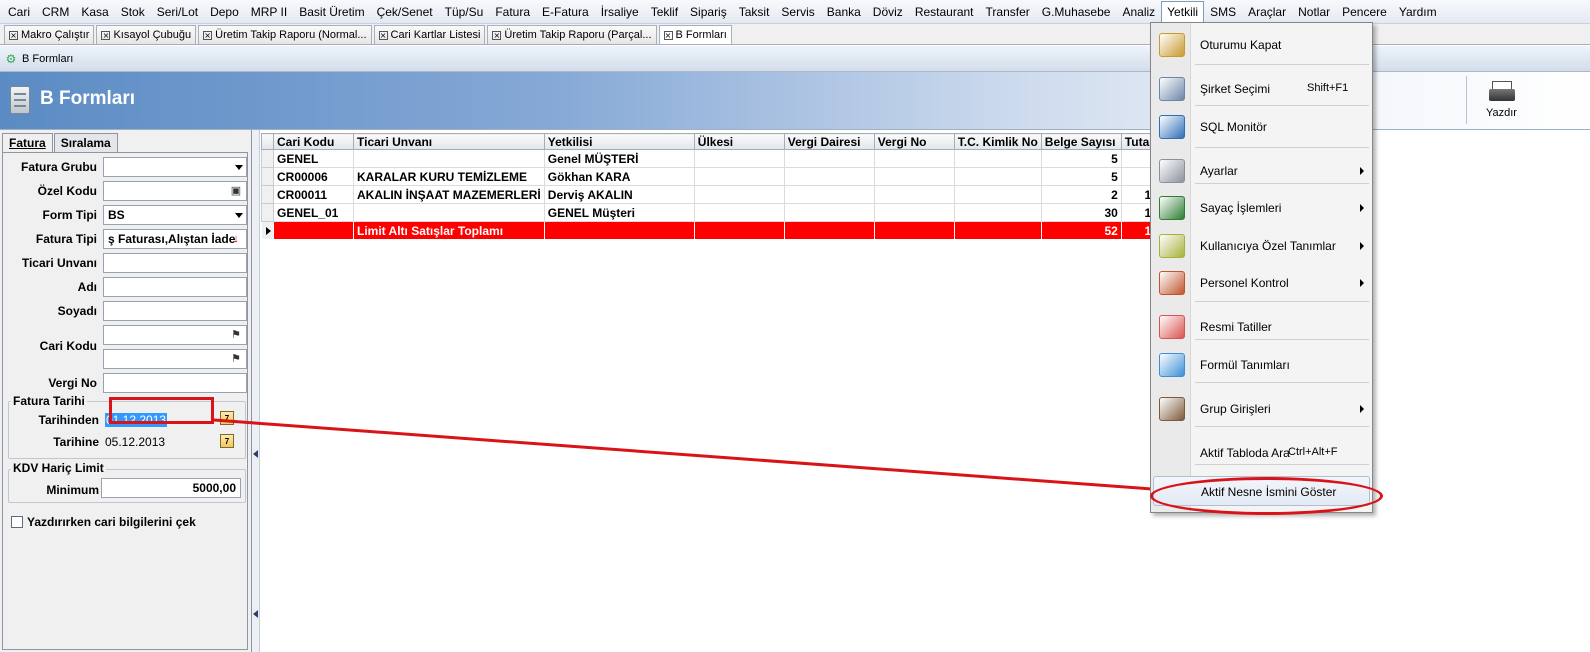  What do you see at coordinates (1261, 409) in the screenshot?
I see `menu-item-grup-girisleri: Grup Girişleri` at bounding box center [1261, 409].